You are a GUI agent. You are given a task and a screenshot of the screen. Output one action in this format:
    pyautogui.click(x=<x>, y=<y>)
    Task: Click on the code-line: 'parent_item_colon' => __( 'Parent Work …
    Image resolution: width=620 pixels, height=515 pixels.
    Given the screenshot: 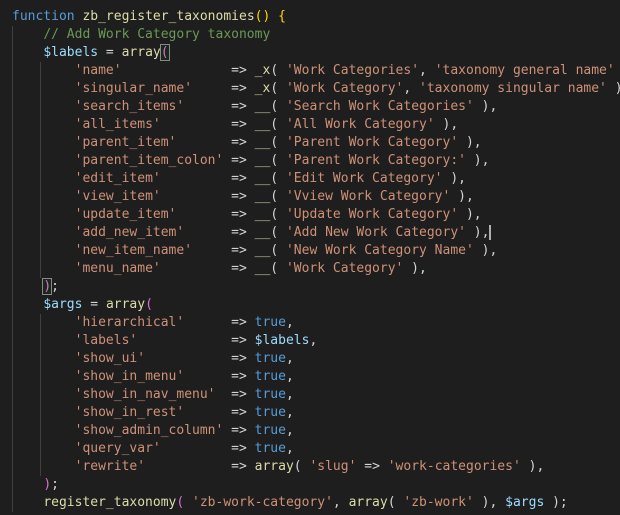 What is the action you would take?
    pyautogui.click(x=310, y=161)
    